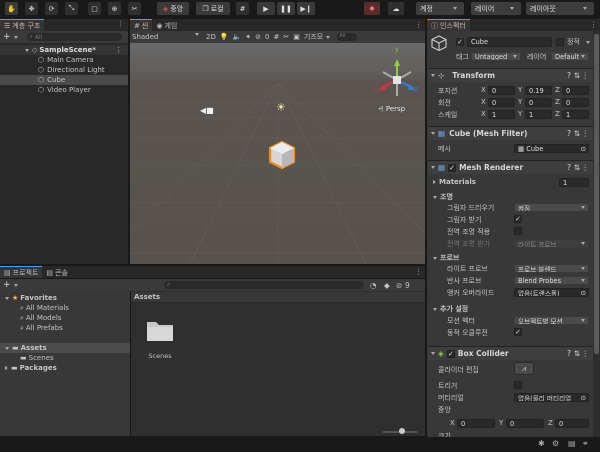  I want to click on clipboard-icon: ▤, so click(572, 443).